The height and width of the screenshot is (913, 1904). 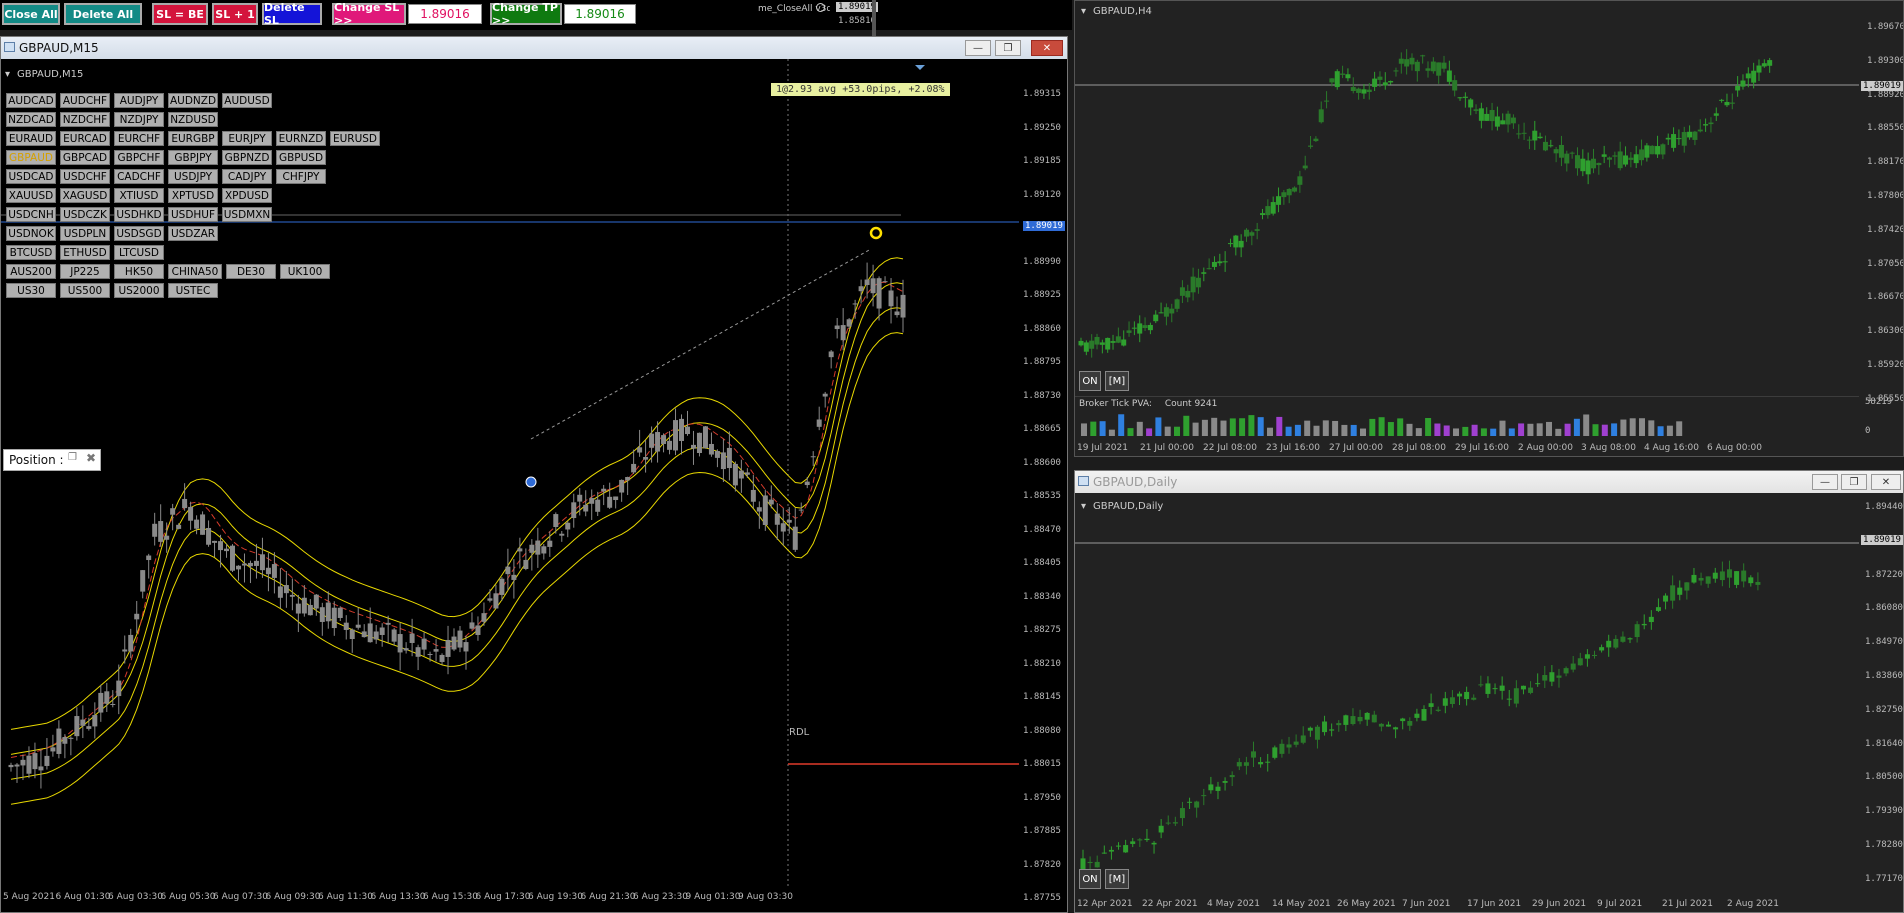 What do you see at coordinates (305, 271) in the screenshot?
I see `symbol-button-uk100: UK100` at bounding box center [305, 271].